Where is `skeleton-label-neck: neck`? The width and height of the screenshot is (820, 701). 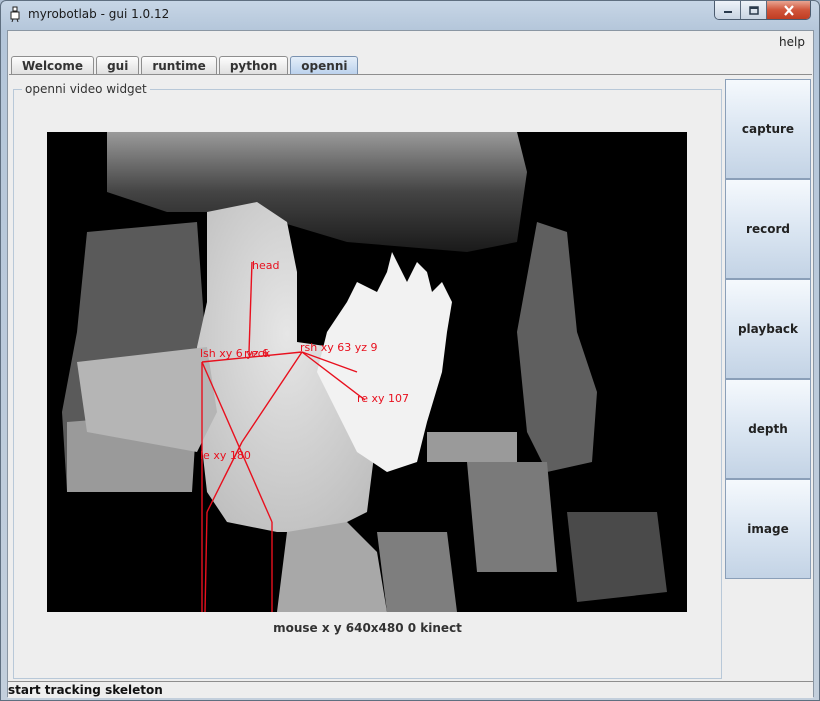
skeleton-label-neck: neck is located at coordinates (257, 353).